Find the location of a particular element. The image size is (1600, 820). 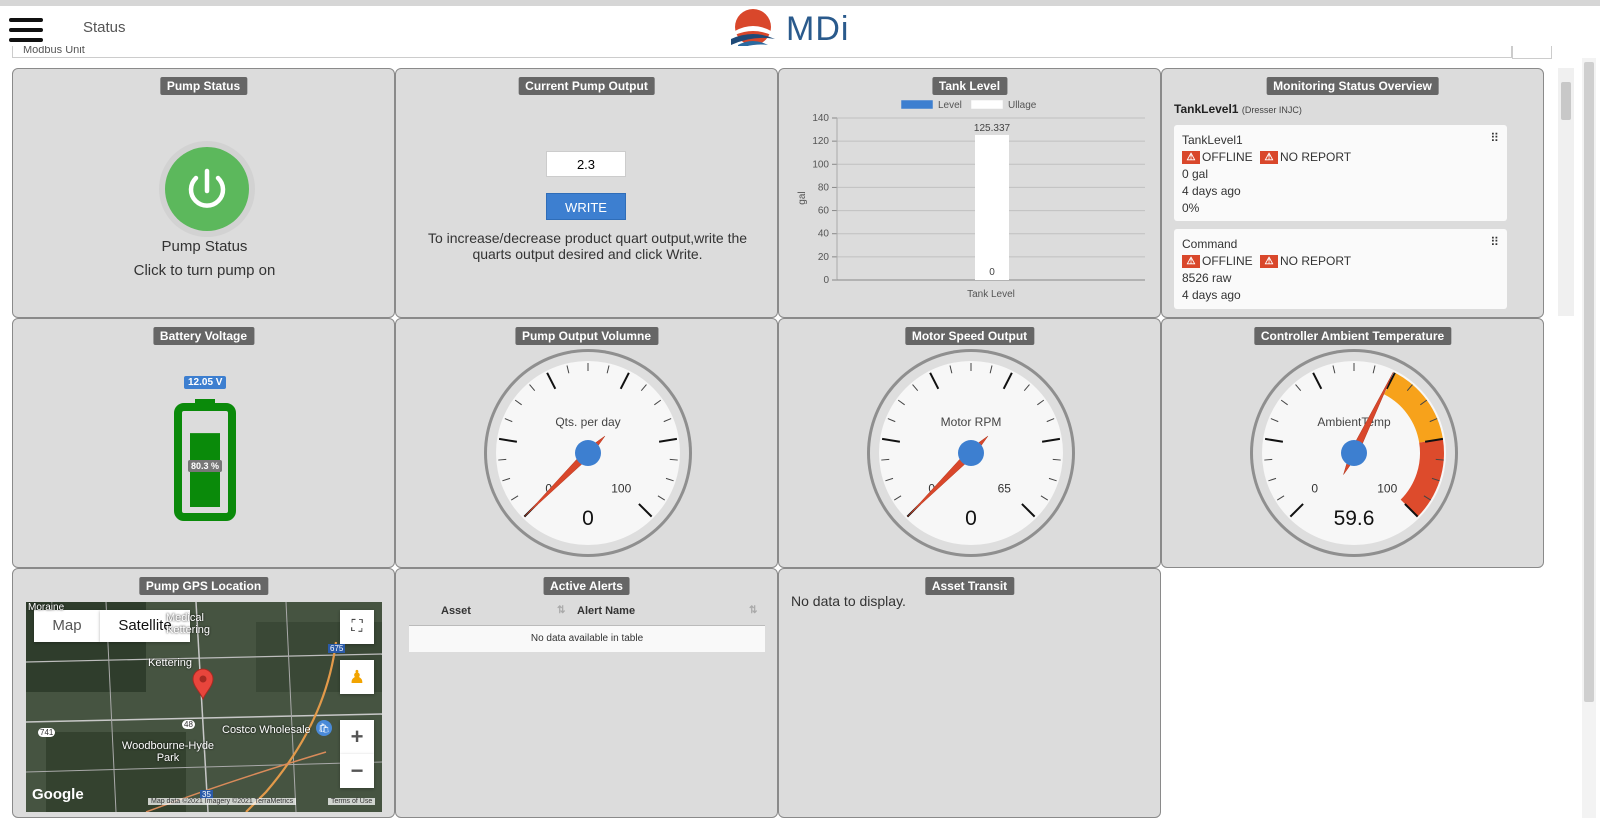

column-header-alert-name: Alert Name is located at coordinates (606, 611).